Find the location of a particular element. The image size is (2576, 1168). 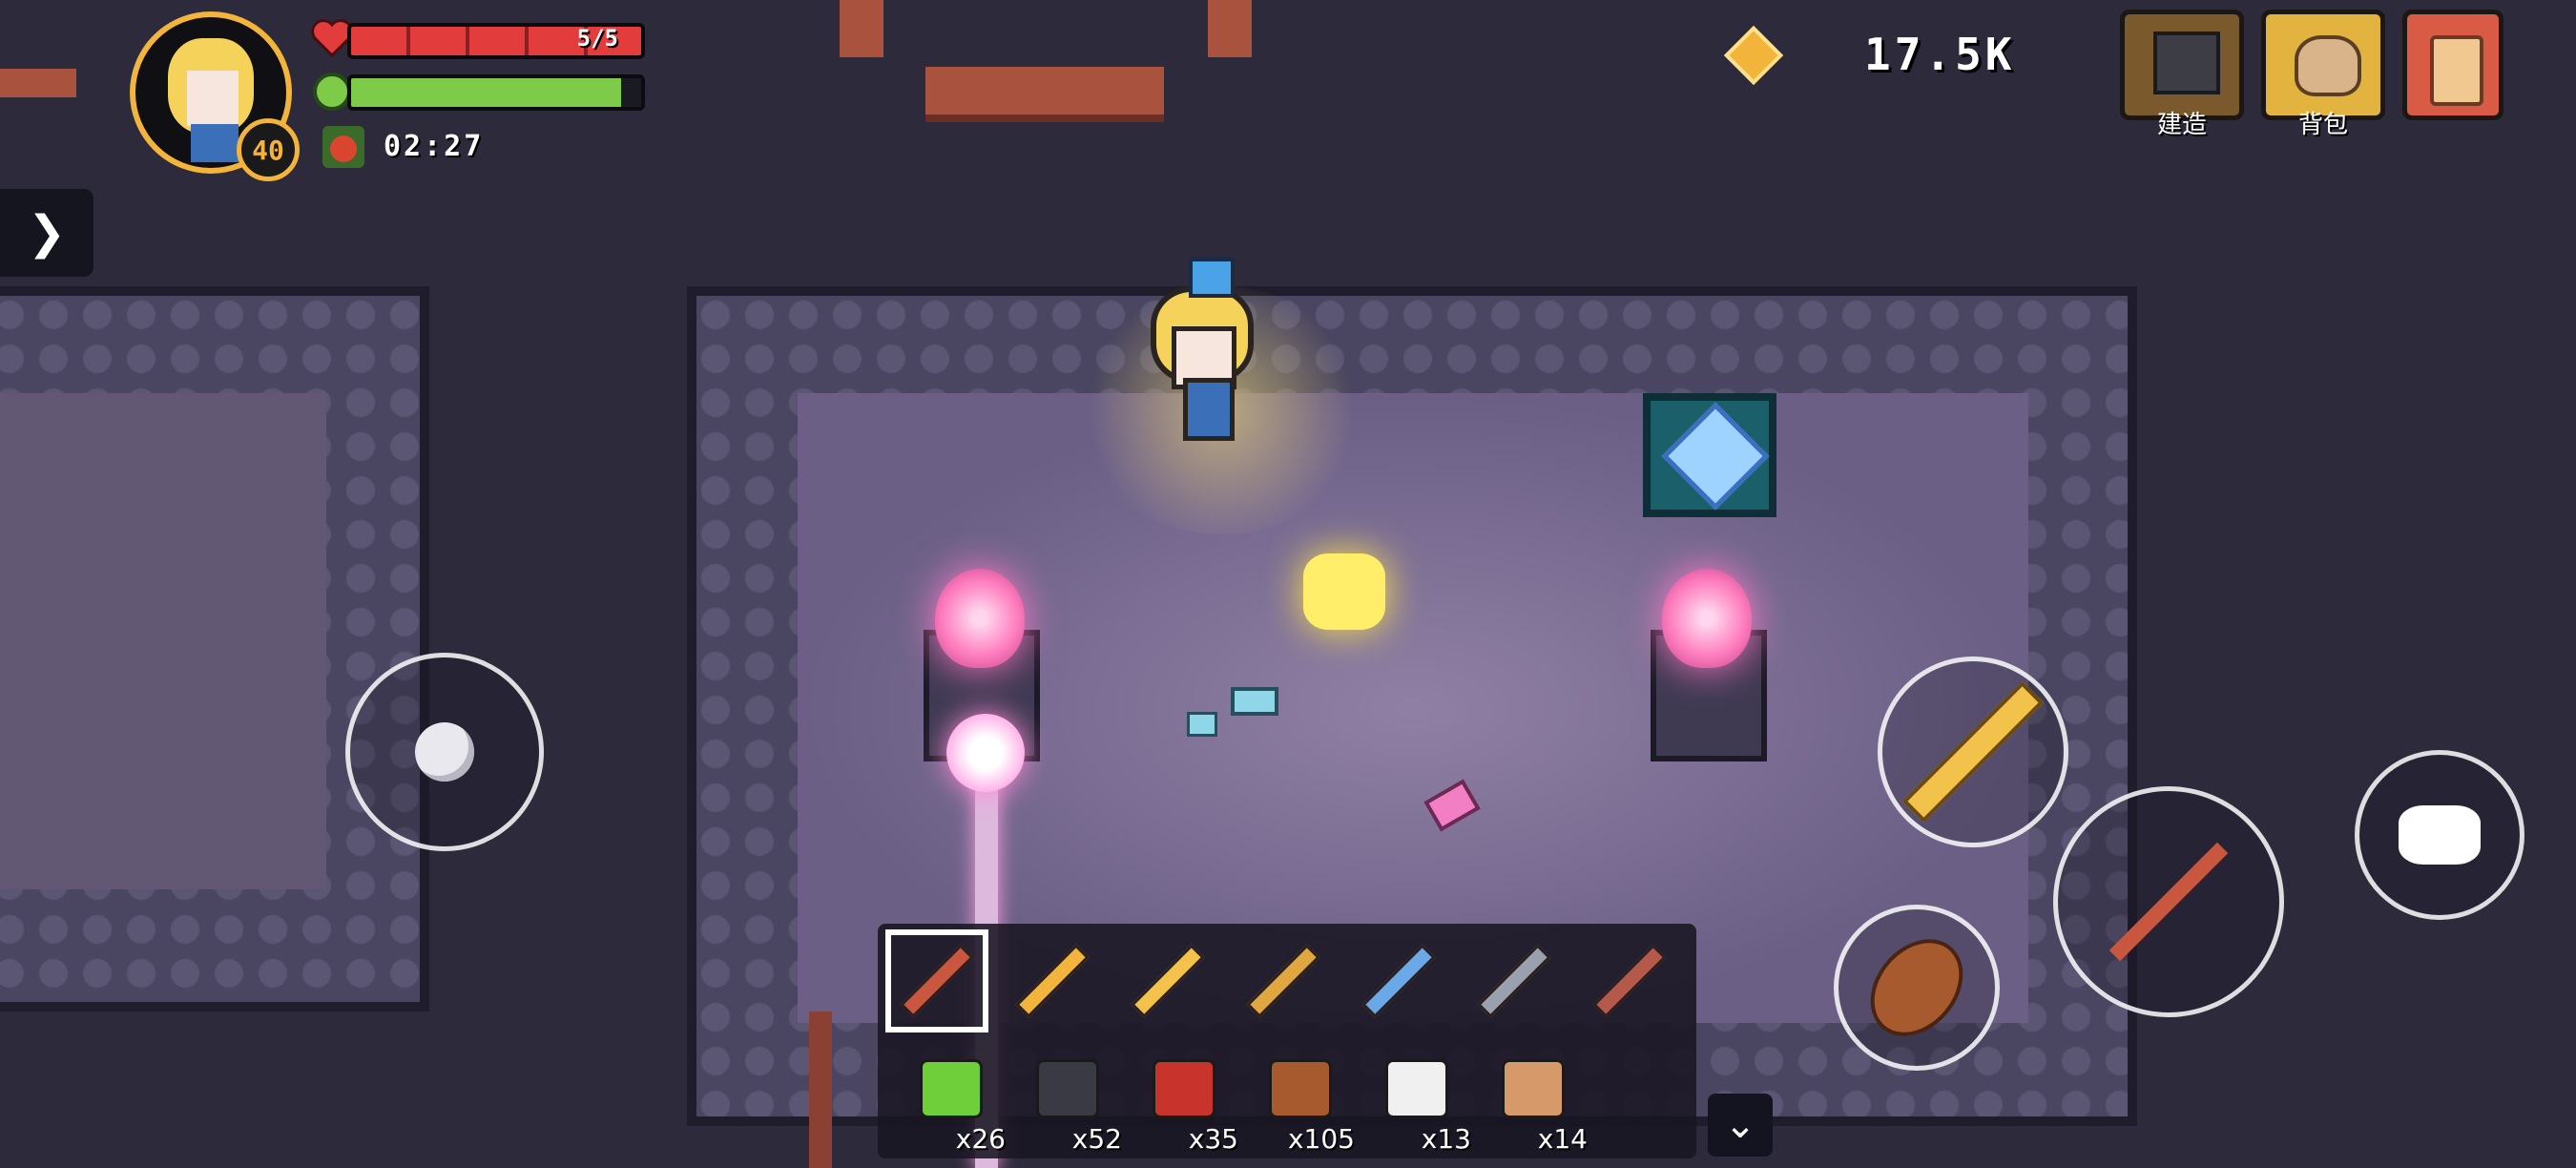

hotbar-item-slot: x26 is located at coordinates (952, 1104).